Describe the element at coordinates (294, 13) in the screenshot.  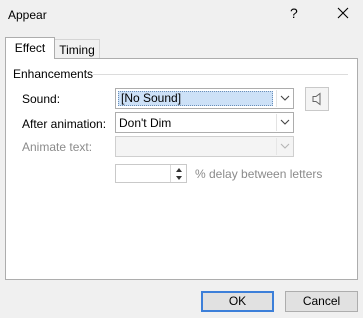
I see `help-button: ?` at that location.